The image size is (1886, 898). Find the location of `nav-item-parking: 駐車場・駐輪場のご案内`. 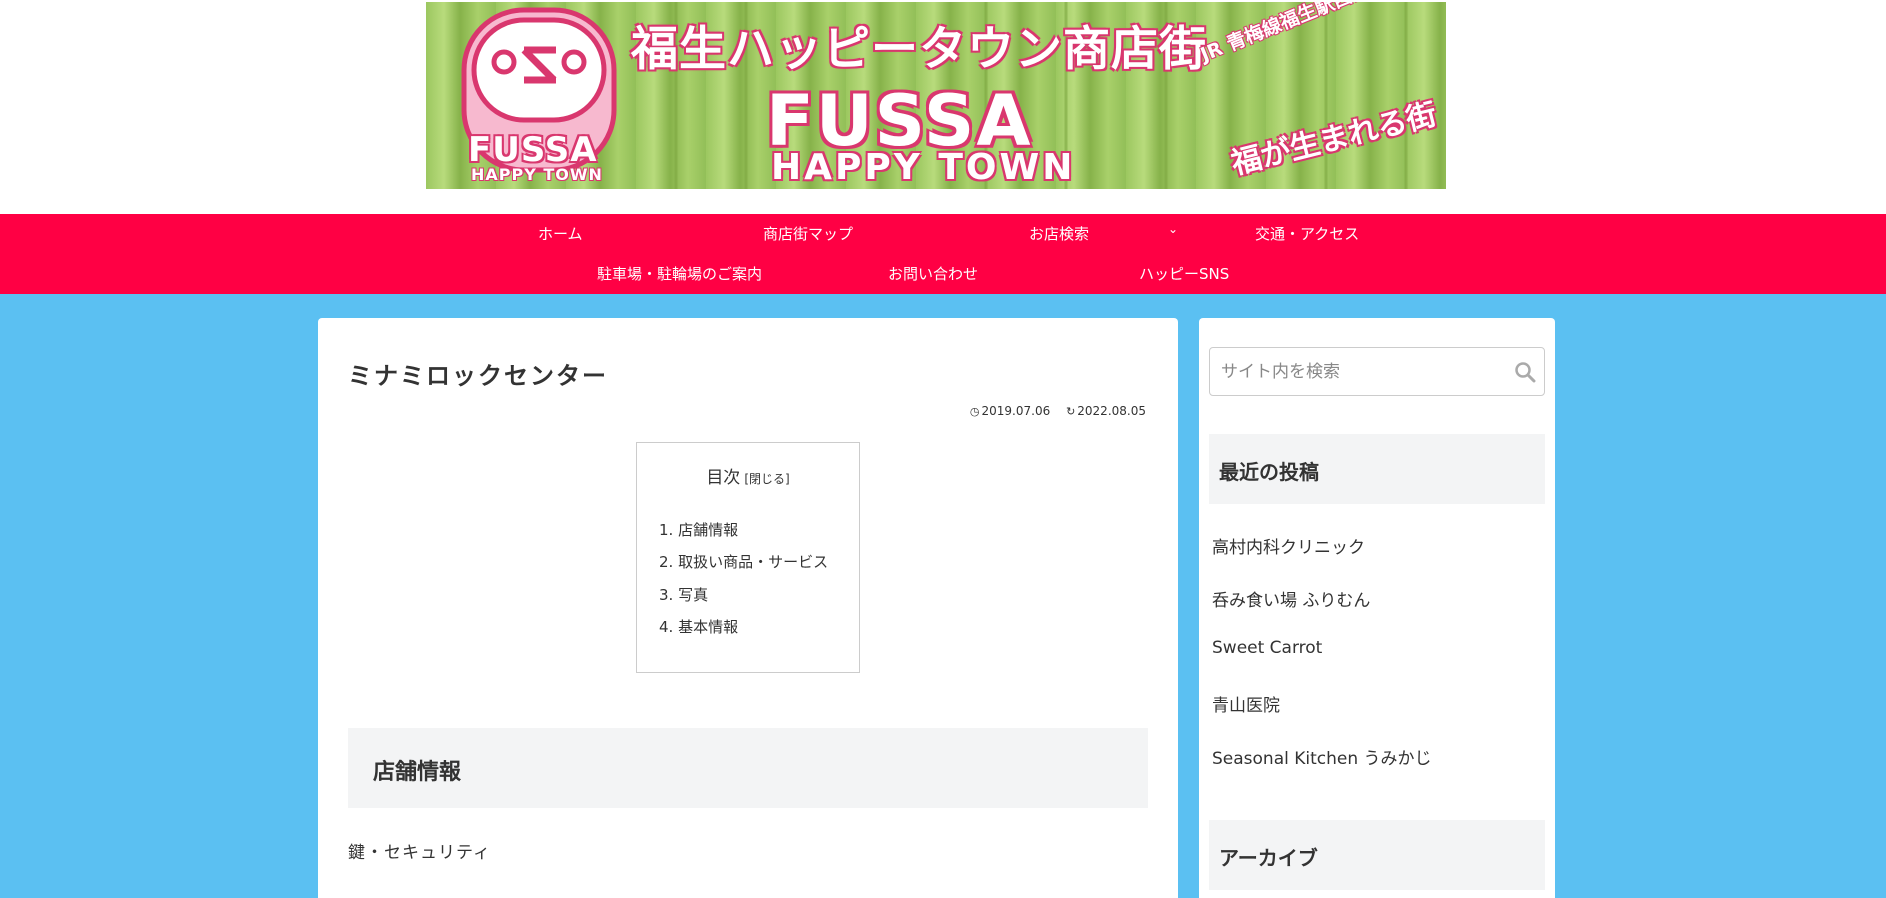

nav-item-parking: 駐車場・駐輪場のご案内 is located at coordinates (679, 273).